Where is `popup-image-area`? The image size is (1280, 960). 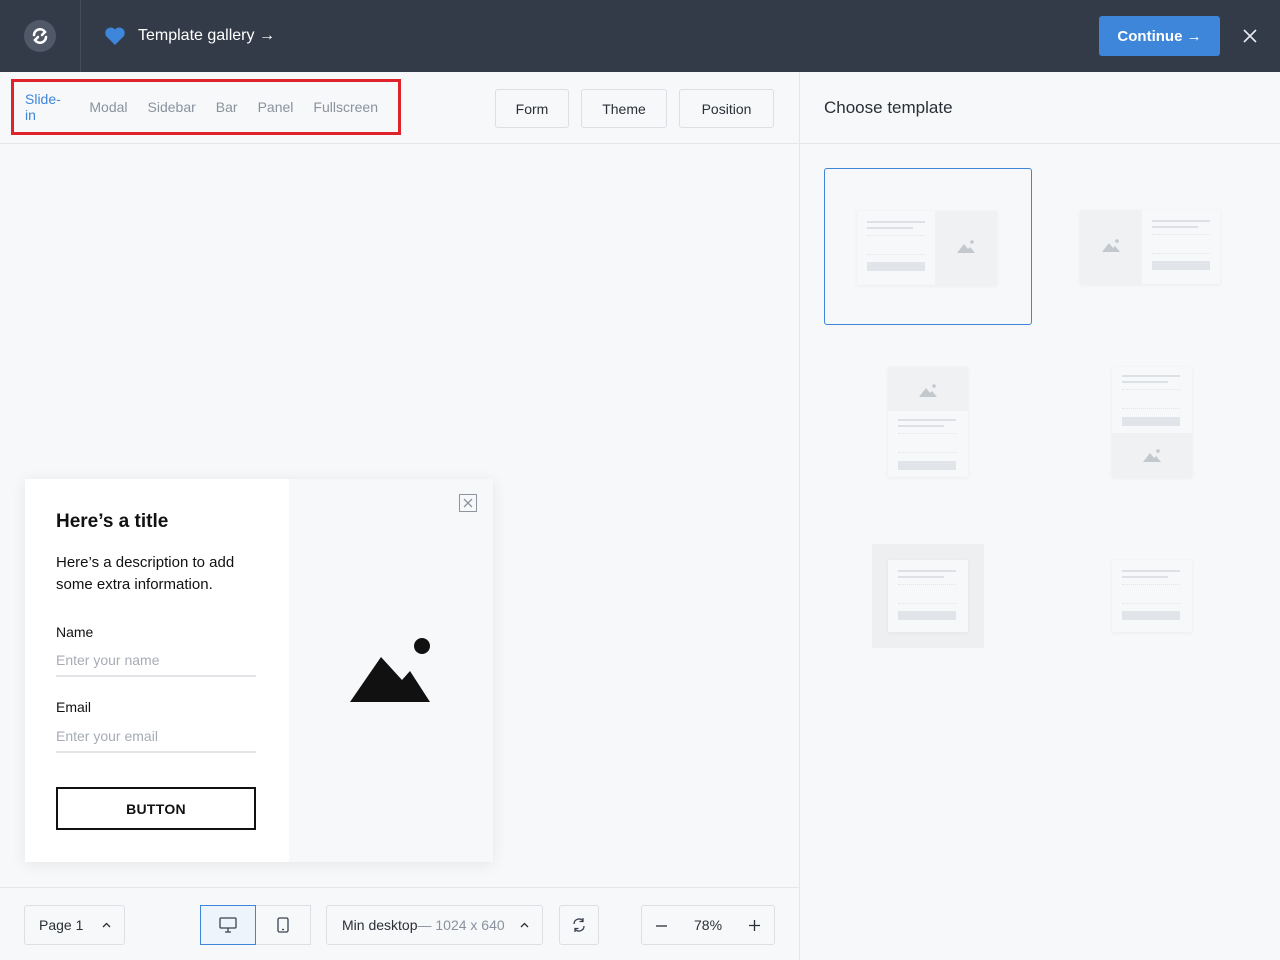 popup-image-area is located at coordinates (391, 670).